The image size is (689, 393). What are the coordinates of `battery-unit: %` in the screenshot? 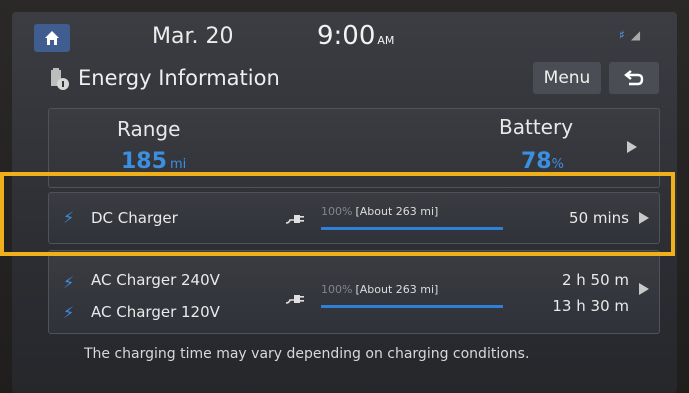 It's located at (557, 164).